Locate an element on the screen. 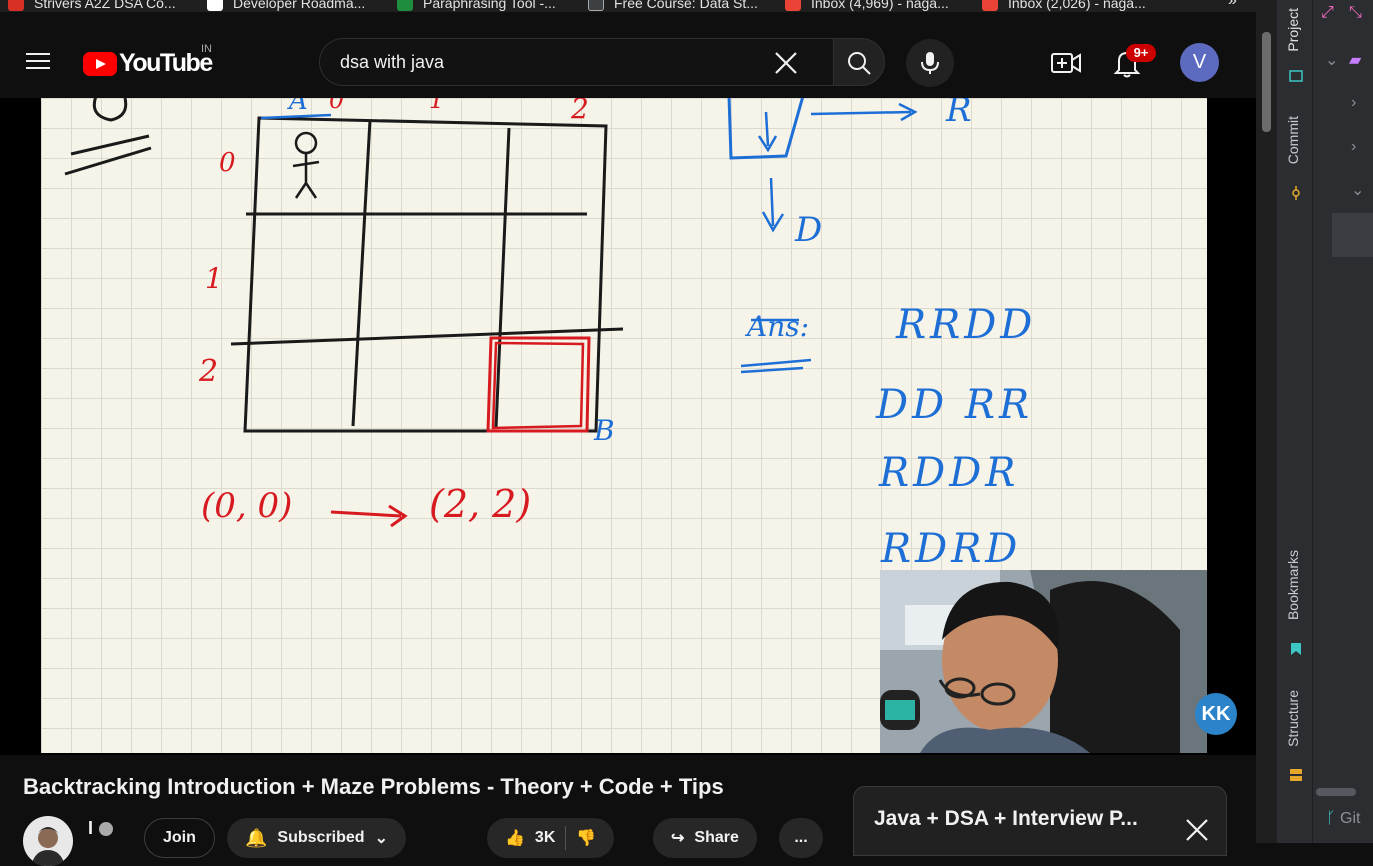 The image size is (1373, 866). ide-scroll-indicator is located at coordinates (1336, 792).